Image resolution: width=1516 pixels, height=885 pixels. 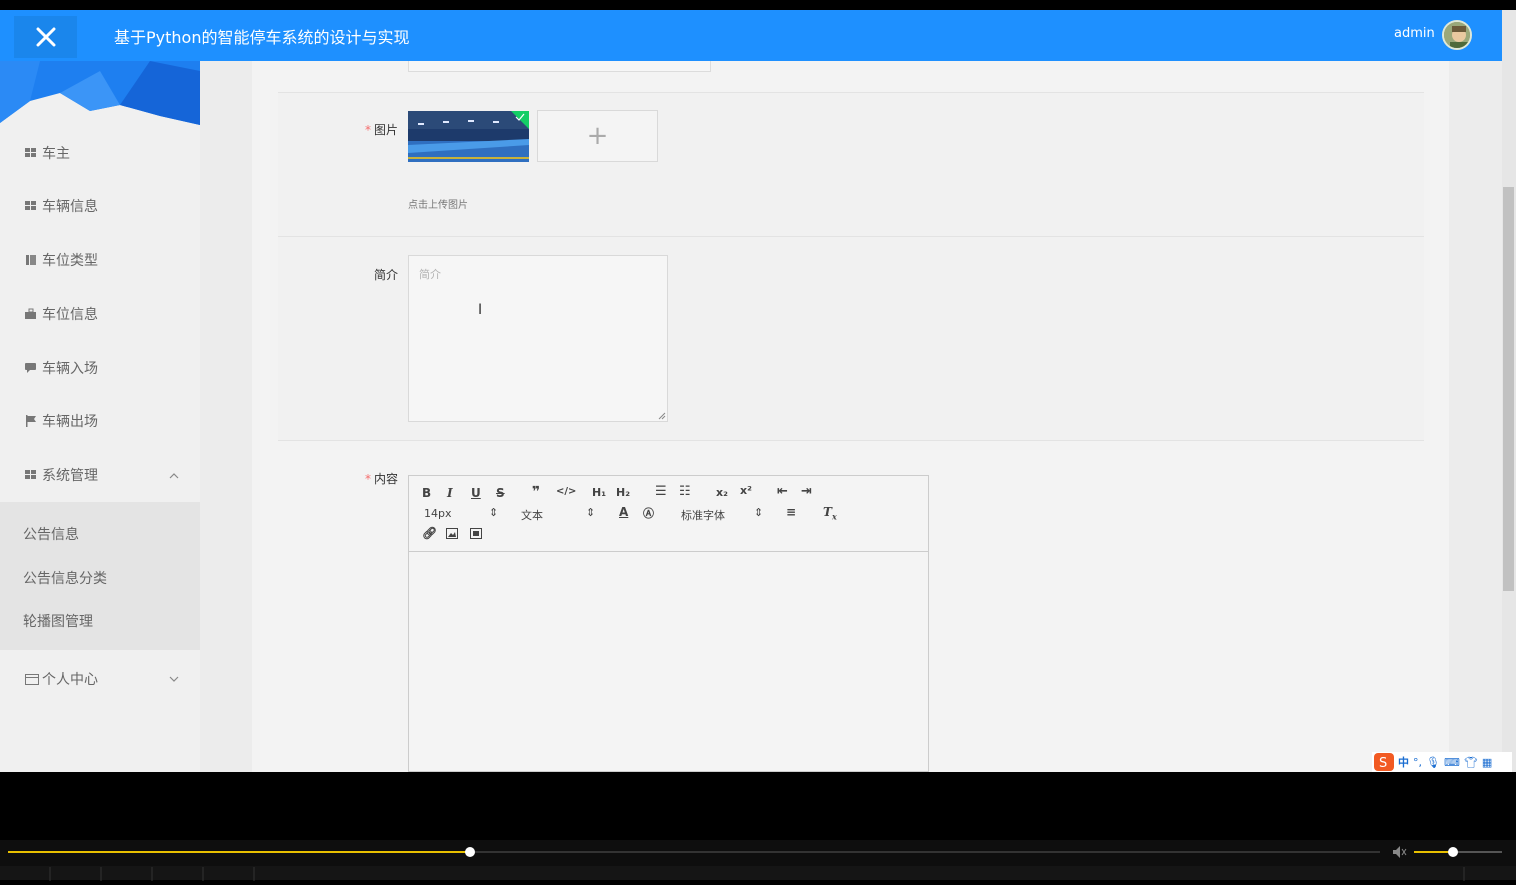 I want to click on top-strip, so click(x=758, y=5).